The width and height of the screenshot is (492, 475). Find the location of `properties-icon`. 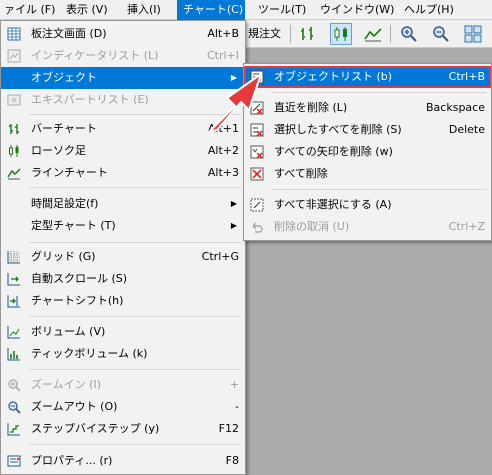

properties-icon is located at coordinates (14, 461).